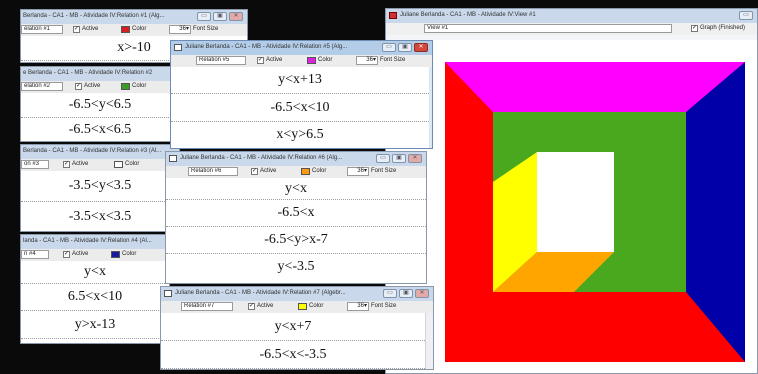 The height and width of the screenshot is (374, 758). I want to click on relation-content: -3.5<y<3.5 -3.5<x<3.5, so click(100, 201).